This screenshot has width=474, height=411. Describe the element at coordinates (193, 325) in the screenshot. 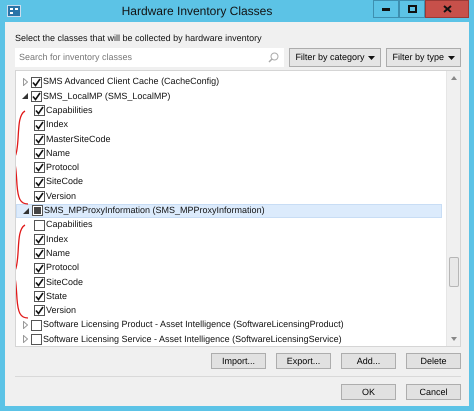

I see `class-label: Software Licensing Product - Asset Intelligence (SoftwareLicensingProduct)` at that location.